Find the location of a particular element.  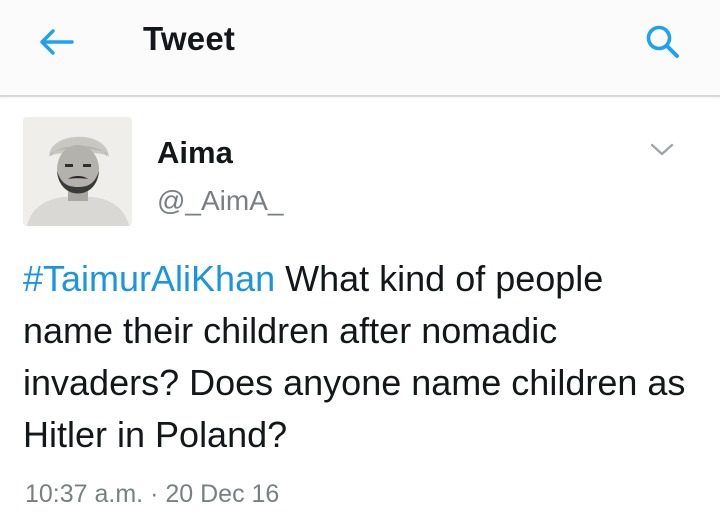

tweet-timestamp: 10:37 a.m. · 20 Dec 16 is located at coordinates (152, 494).